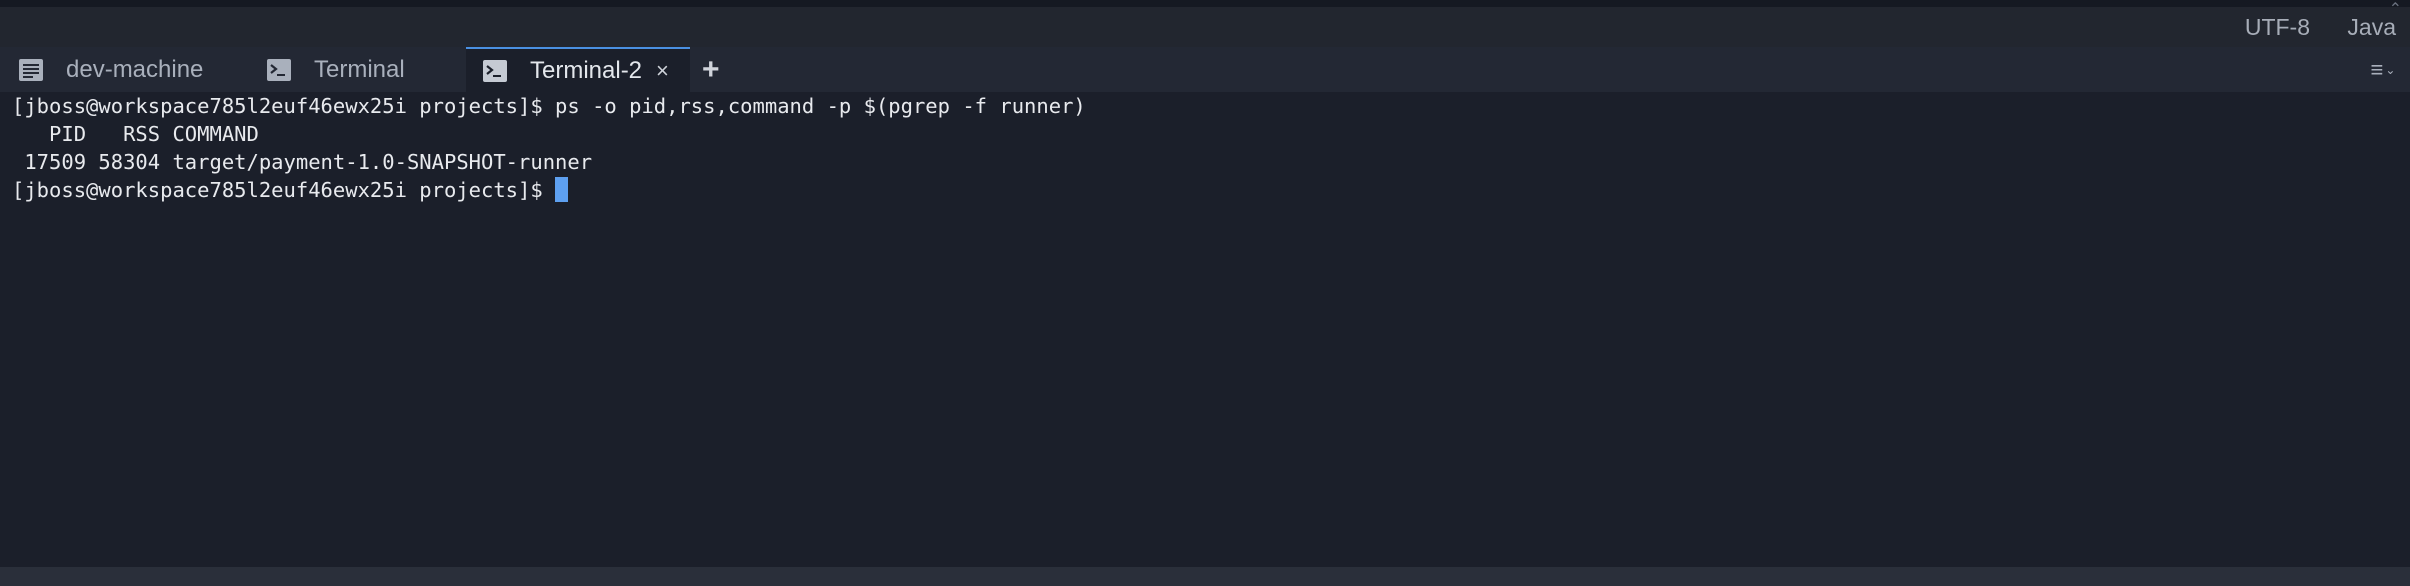  I want to click on terminal-cursor, so click(561, 189).